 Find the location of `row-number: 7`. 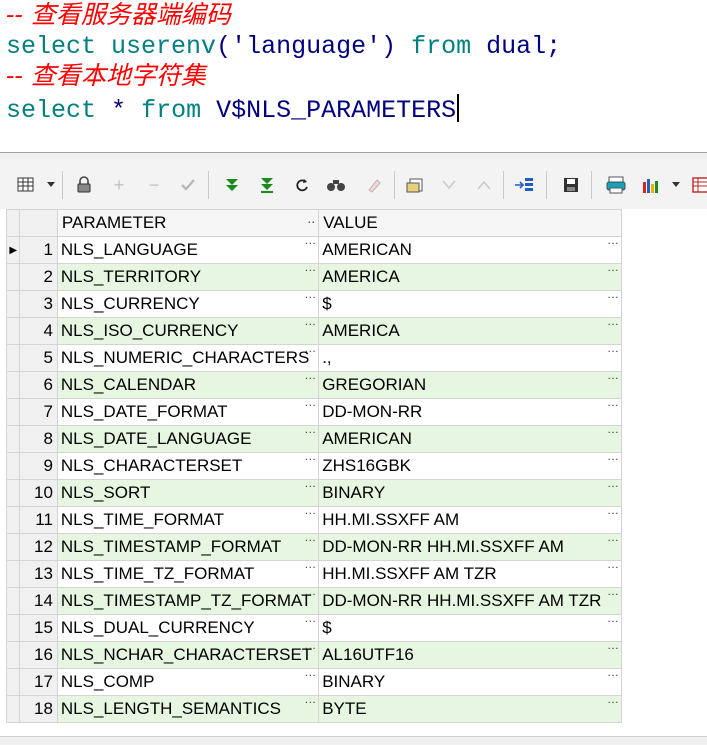

row-number: 7 is located at coordinates (38, 412).